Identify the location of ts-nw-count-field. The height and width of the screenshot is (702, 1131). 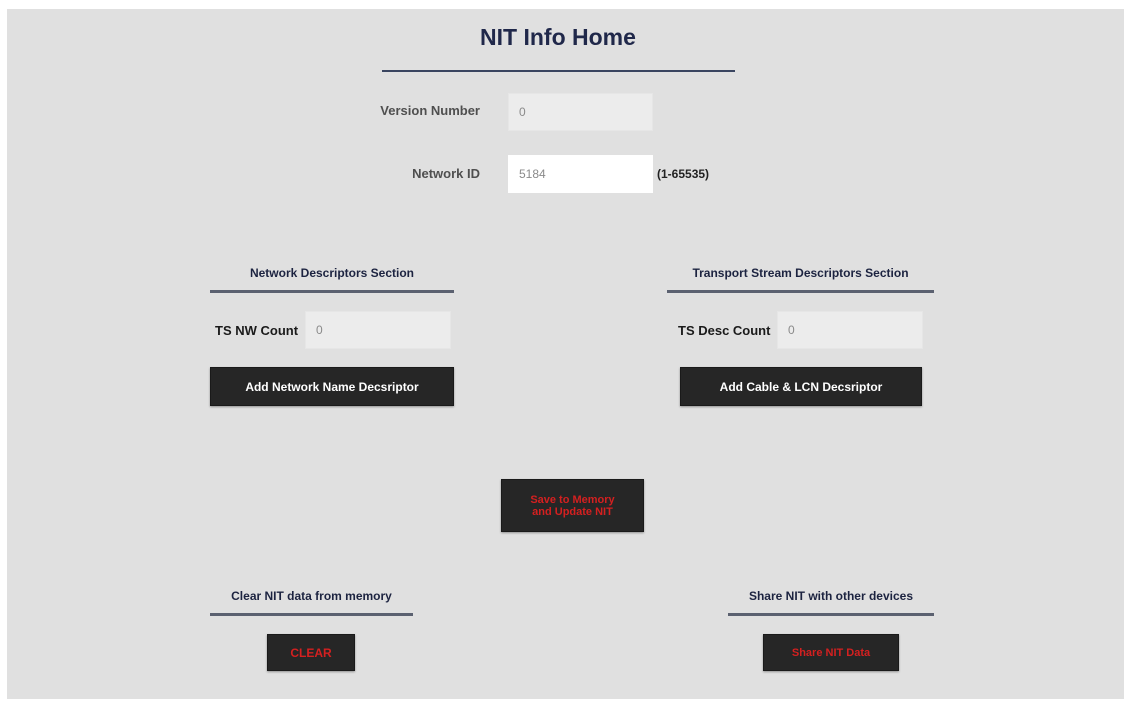
(378, 330).